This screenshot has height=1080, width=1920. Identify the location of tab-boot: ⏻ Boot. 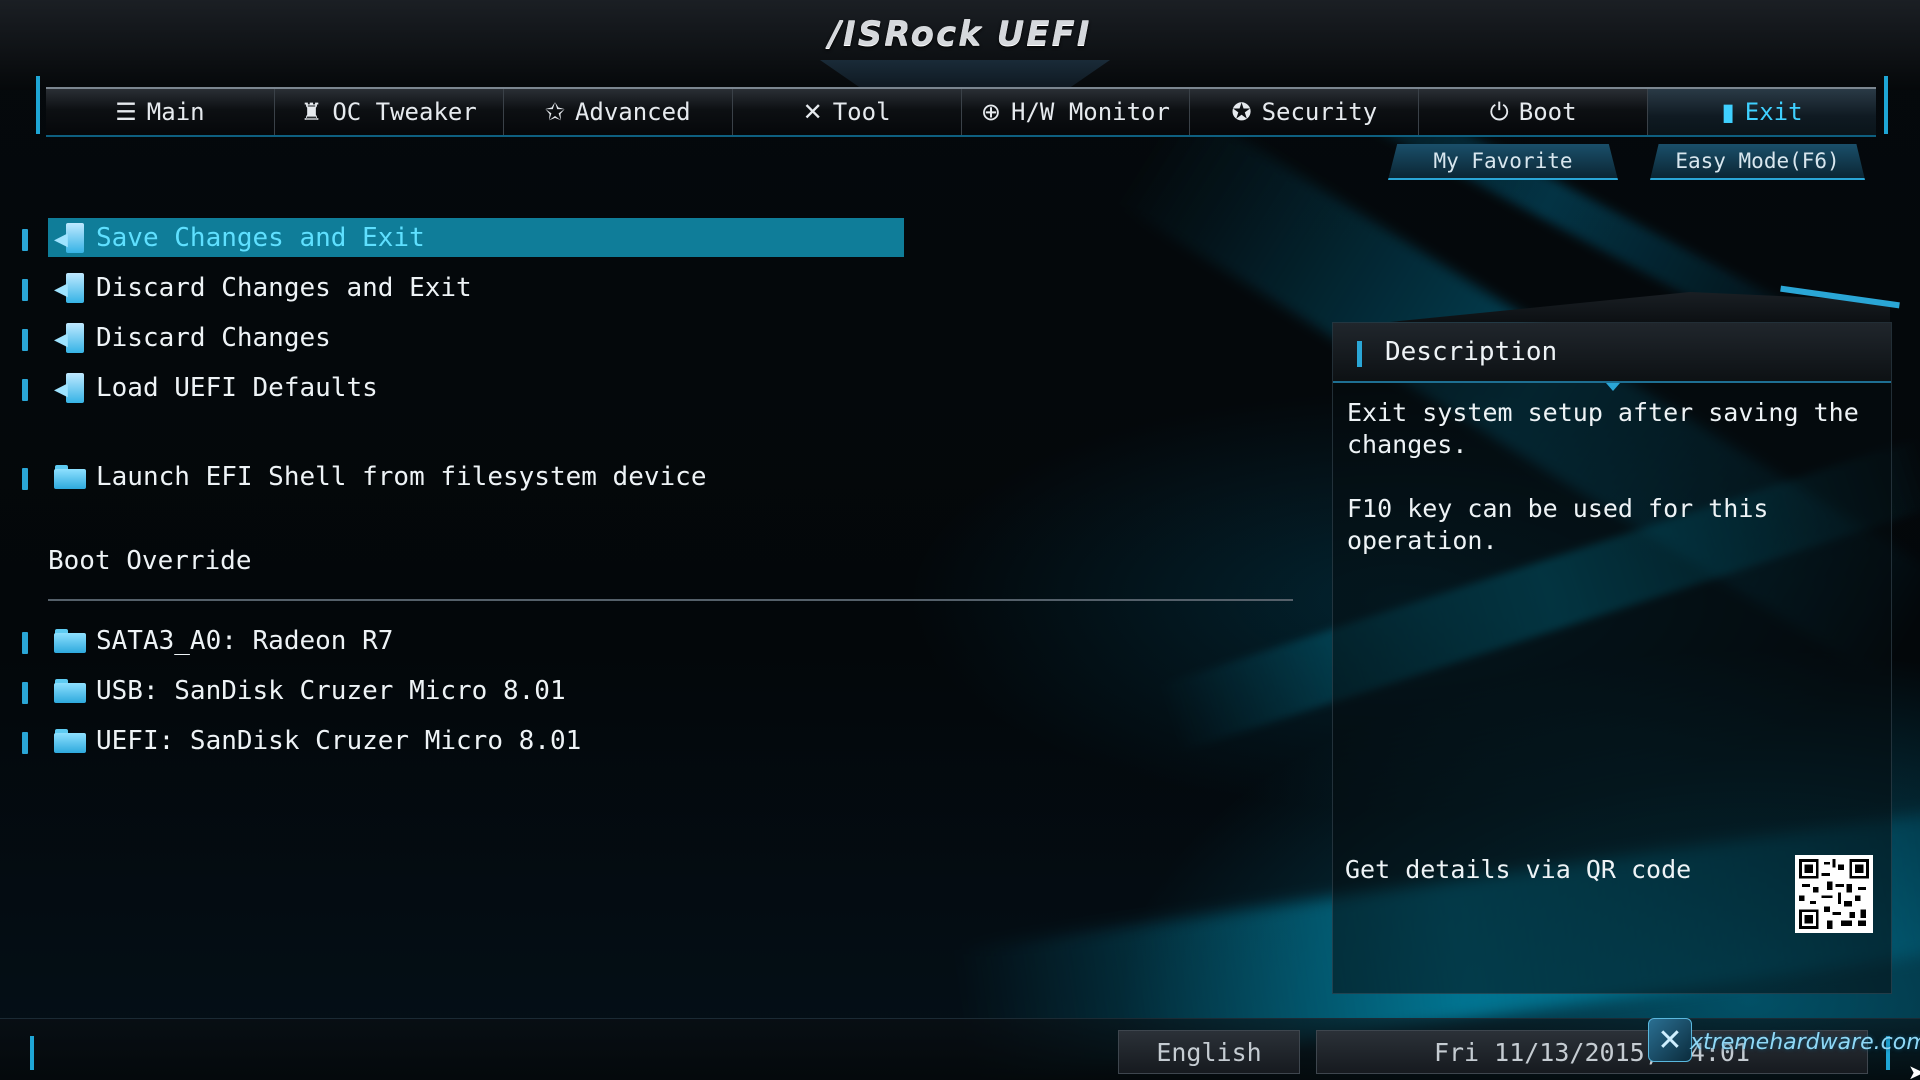
(1534, 112).